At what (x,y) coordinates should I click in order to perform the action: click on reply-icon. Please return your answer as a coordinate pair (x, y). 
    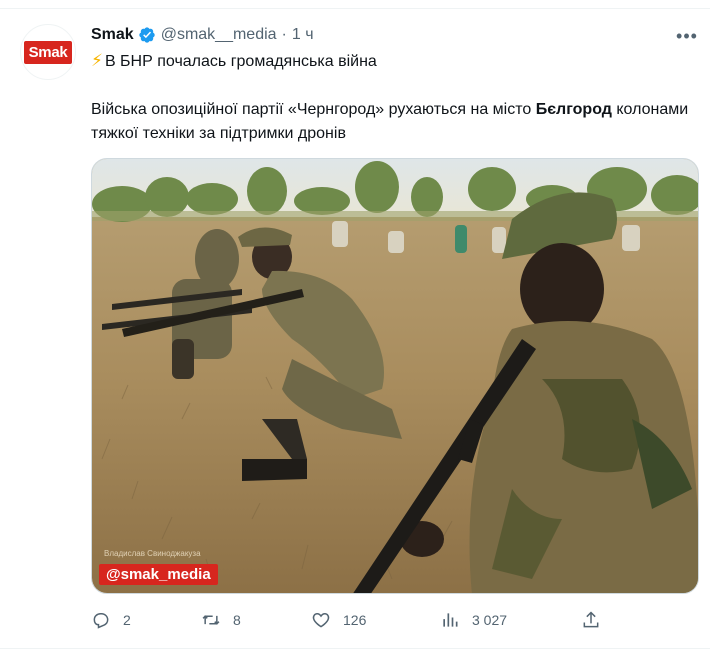
    Looking at the image, I should click on (101, 621).